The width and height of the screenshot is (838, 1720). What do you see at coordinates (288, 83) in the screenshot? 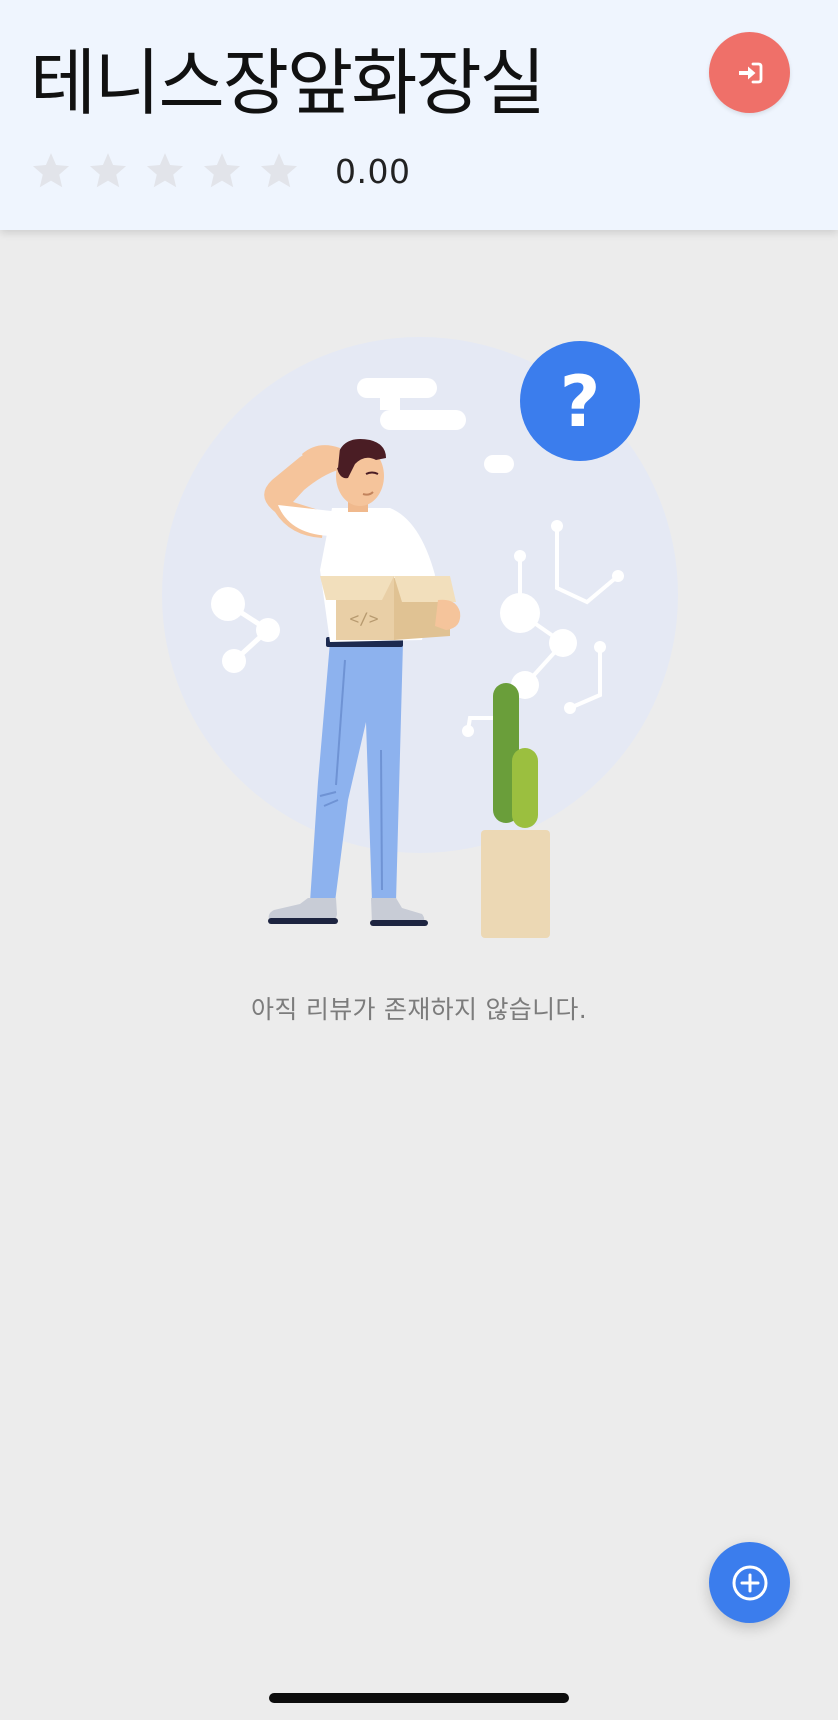
I see `place-title: 테니스장앞화장실` at bounding box center [288, 83].